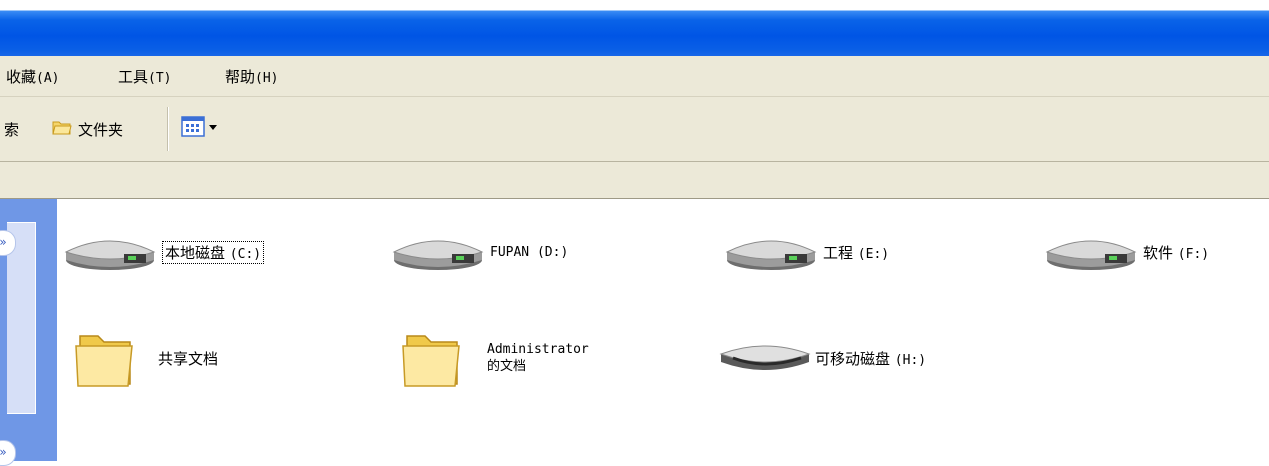 The image size is (1269, 466). What do you see at coordinates (168, 129) in the screenshot?
I see `toolbar-separator` at bounding box center [168, 129].